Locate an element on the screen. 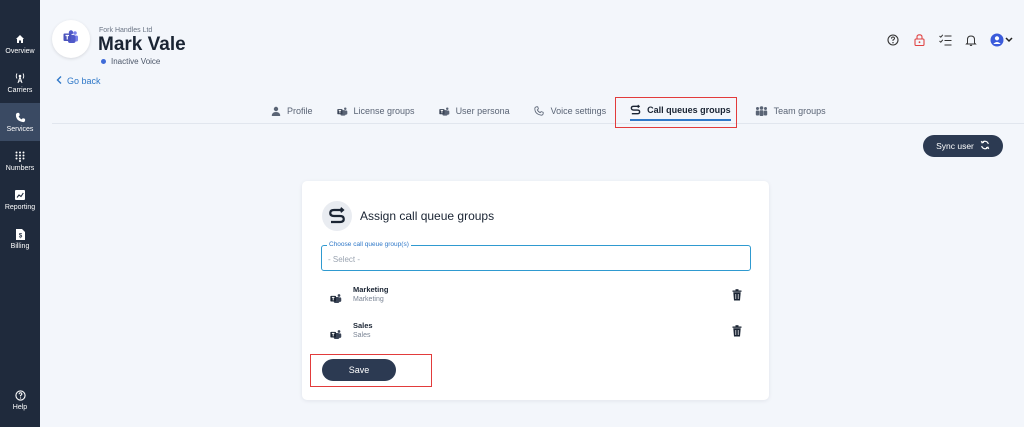  sync-icon is located at coordinates (985, 146).